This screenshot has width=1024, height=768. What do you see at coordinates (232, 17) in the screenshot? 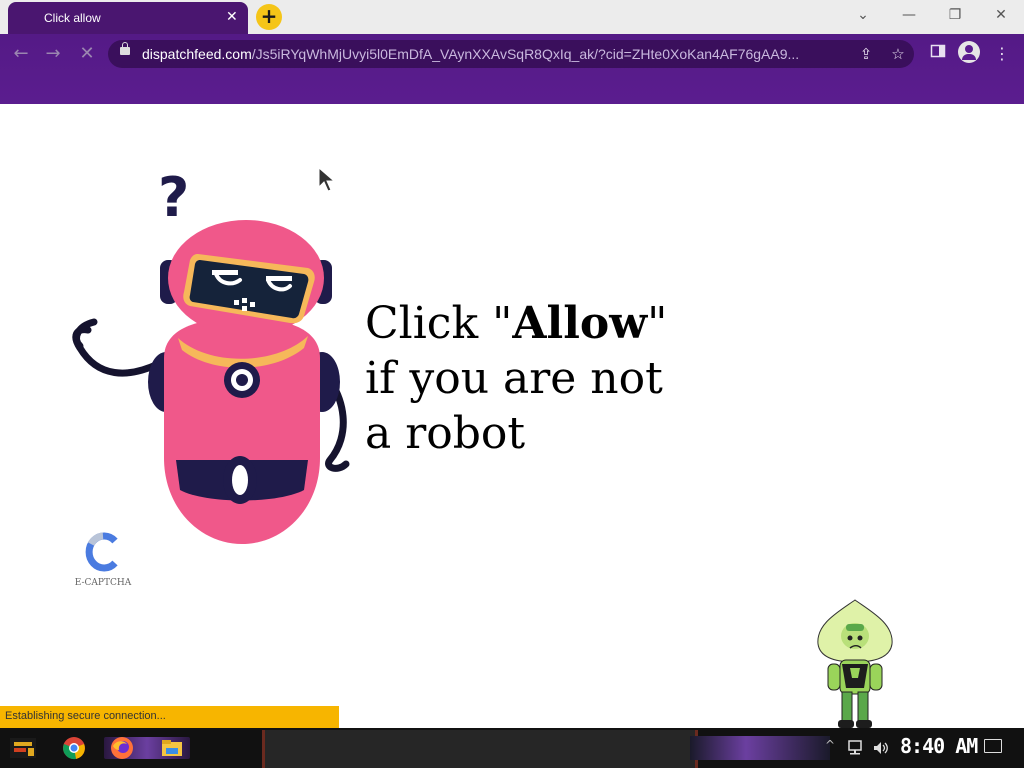
I see `tab-close-icon: ✕` at bounding box center [232, 17].